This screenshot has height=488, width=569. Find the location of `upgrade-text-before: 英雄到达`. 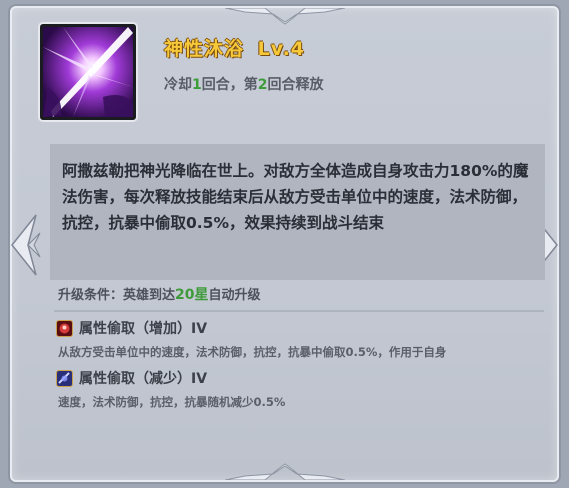

upgrade-text-before: 英雄到达 is located at coordinates (149, 295).